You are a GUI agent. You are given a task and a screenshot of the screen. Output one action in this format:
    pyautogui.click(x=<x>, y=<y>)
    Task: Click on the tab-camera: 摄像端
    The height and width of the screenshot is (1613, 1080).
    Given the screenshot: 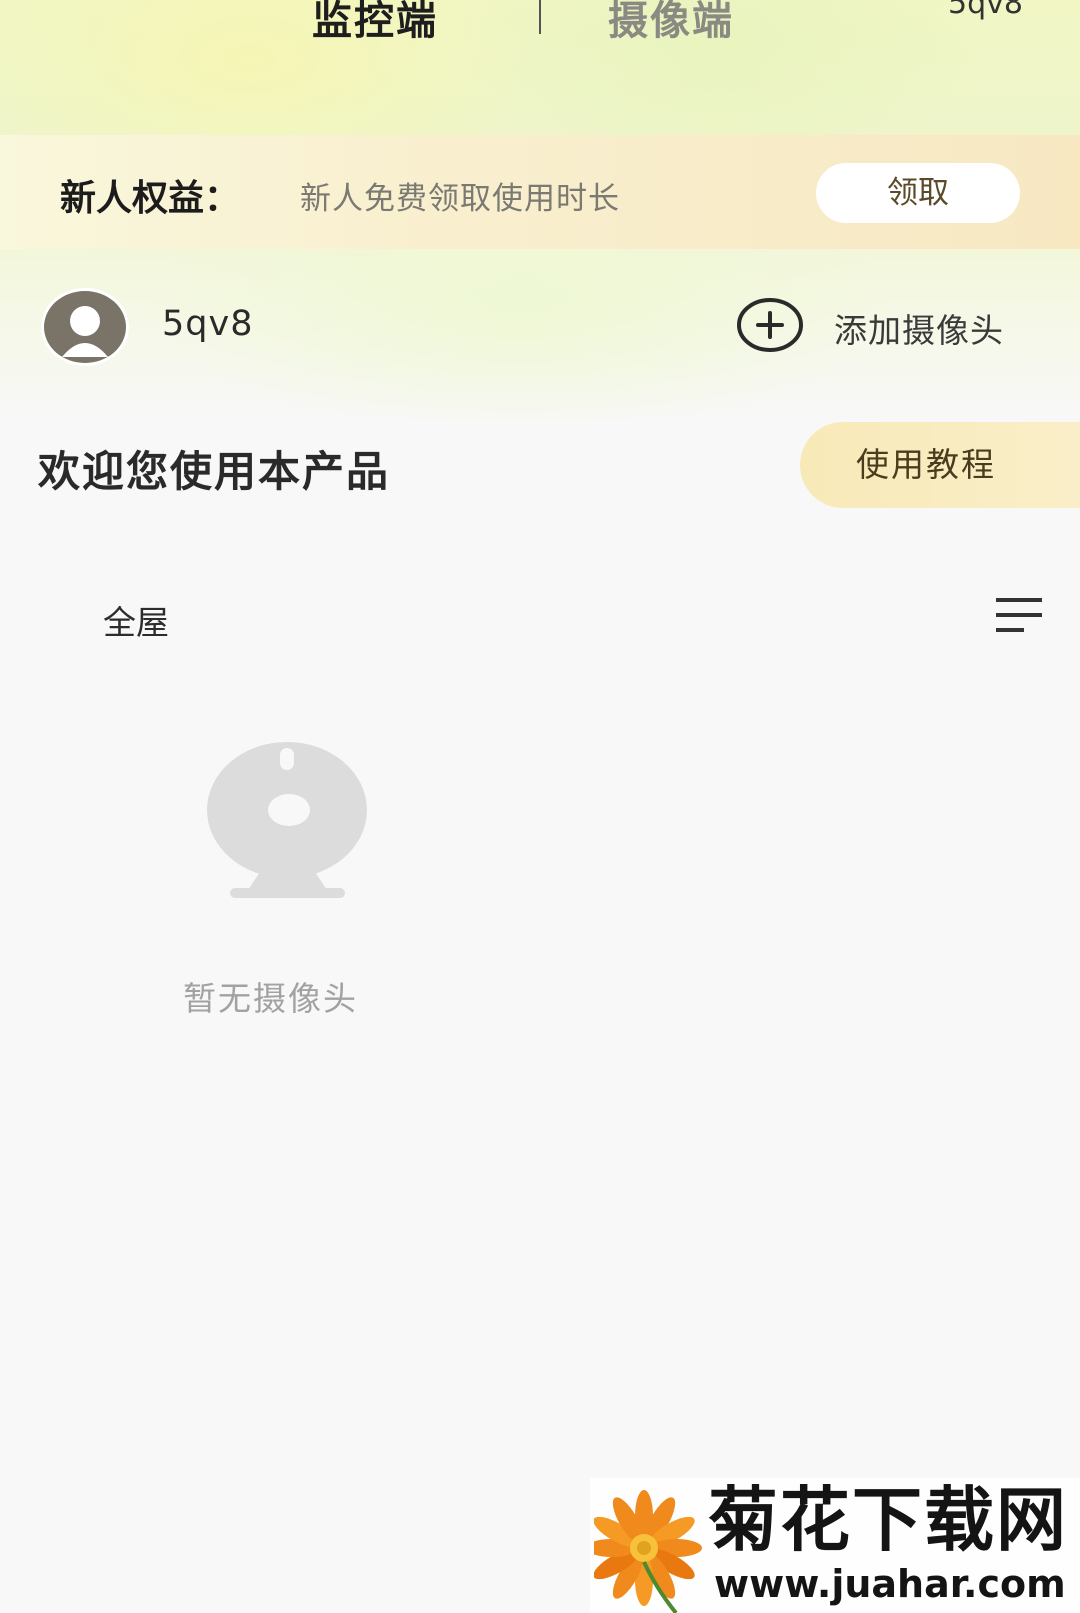 What is the action you would take?
    pyautogui.click(x=671, y=23)
    